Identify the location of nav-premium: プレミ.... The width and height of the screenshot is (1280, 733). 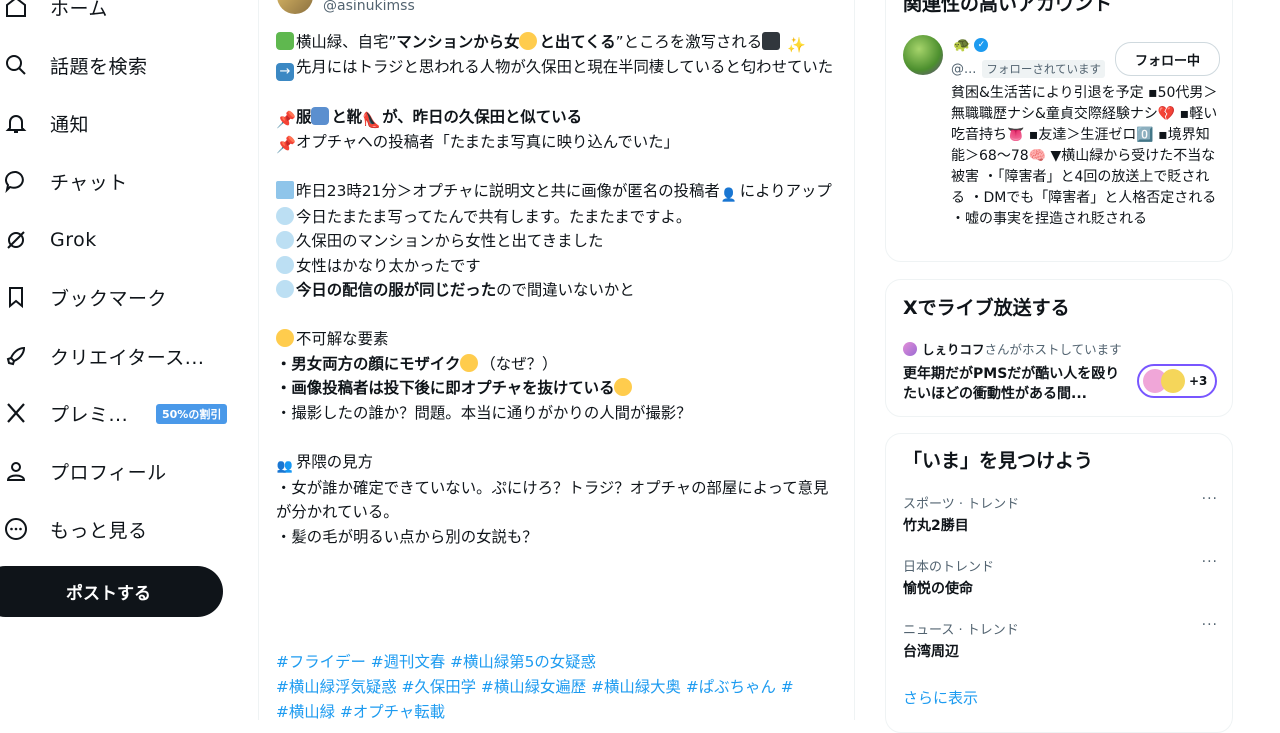
(64, 413).